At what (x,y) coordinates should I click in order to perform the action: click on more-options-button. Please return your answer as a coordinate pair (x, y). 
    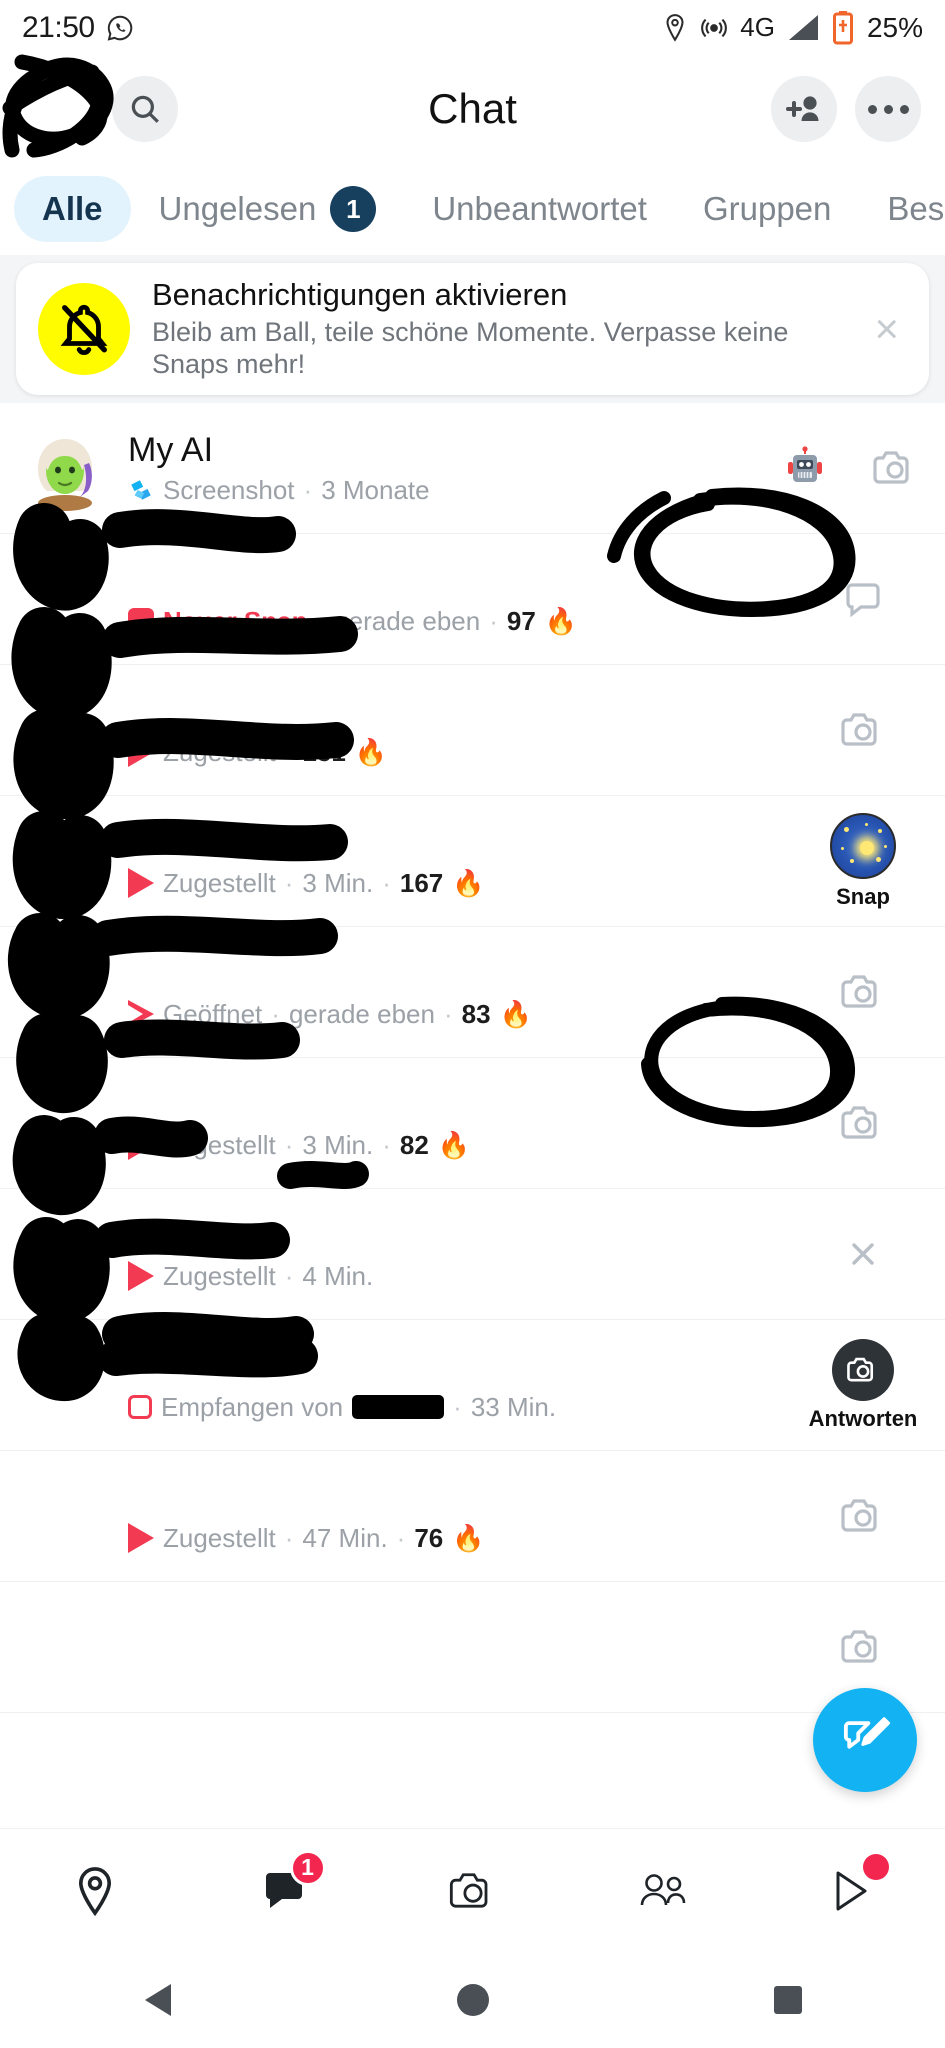
    Looking at the image, I should click on (888, 109).